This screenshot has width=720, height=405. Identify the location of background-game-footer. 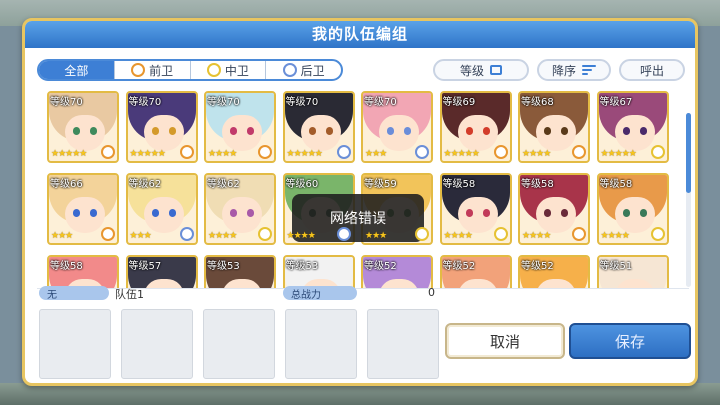
(360, 394).